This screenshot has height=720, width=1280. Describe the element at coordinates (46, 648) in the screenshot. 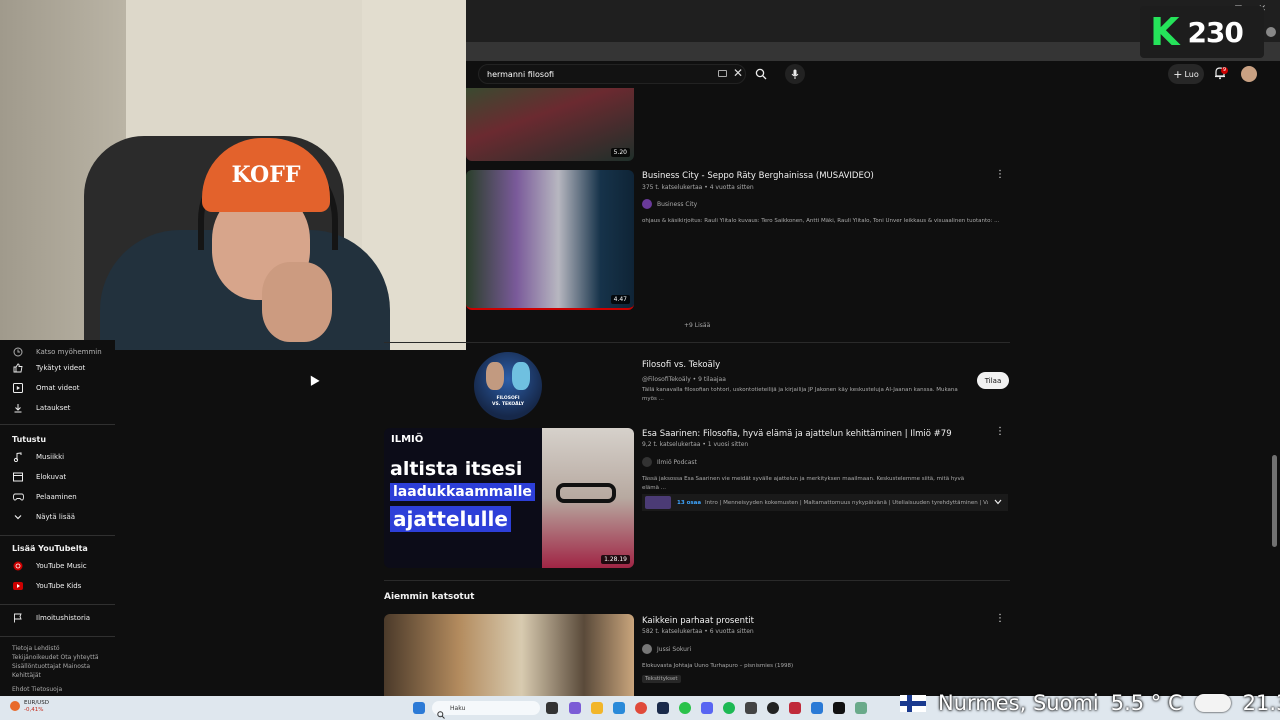

I see `footer-link-press: Lehdistö` at that location.